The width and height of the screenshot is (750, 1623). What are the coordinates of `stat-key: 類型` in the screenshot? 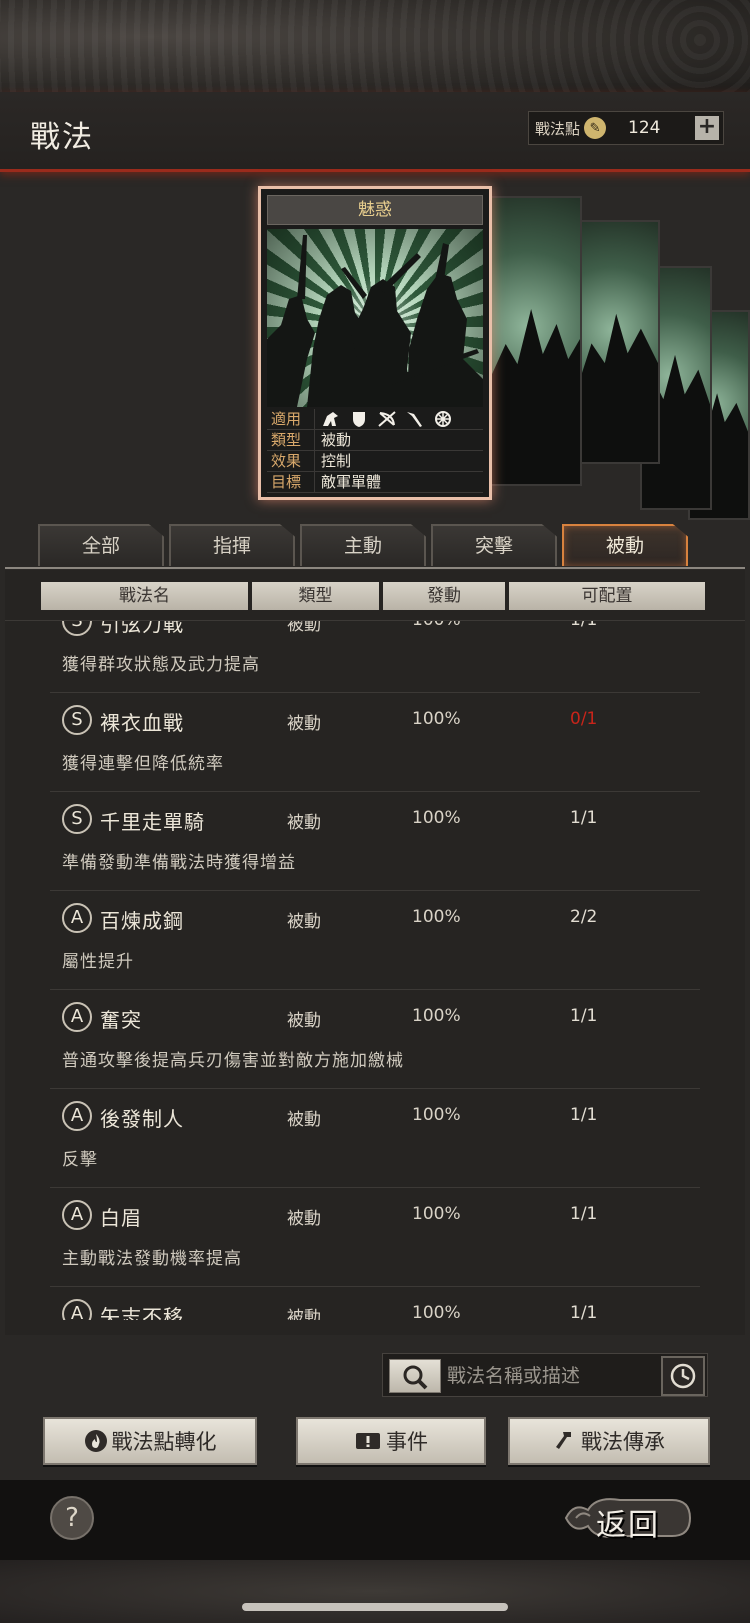 It's located at (291, 440).